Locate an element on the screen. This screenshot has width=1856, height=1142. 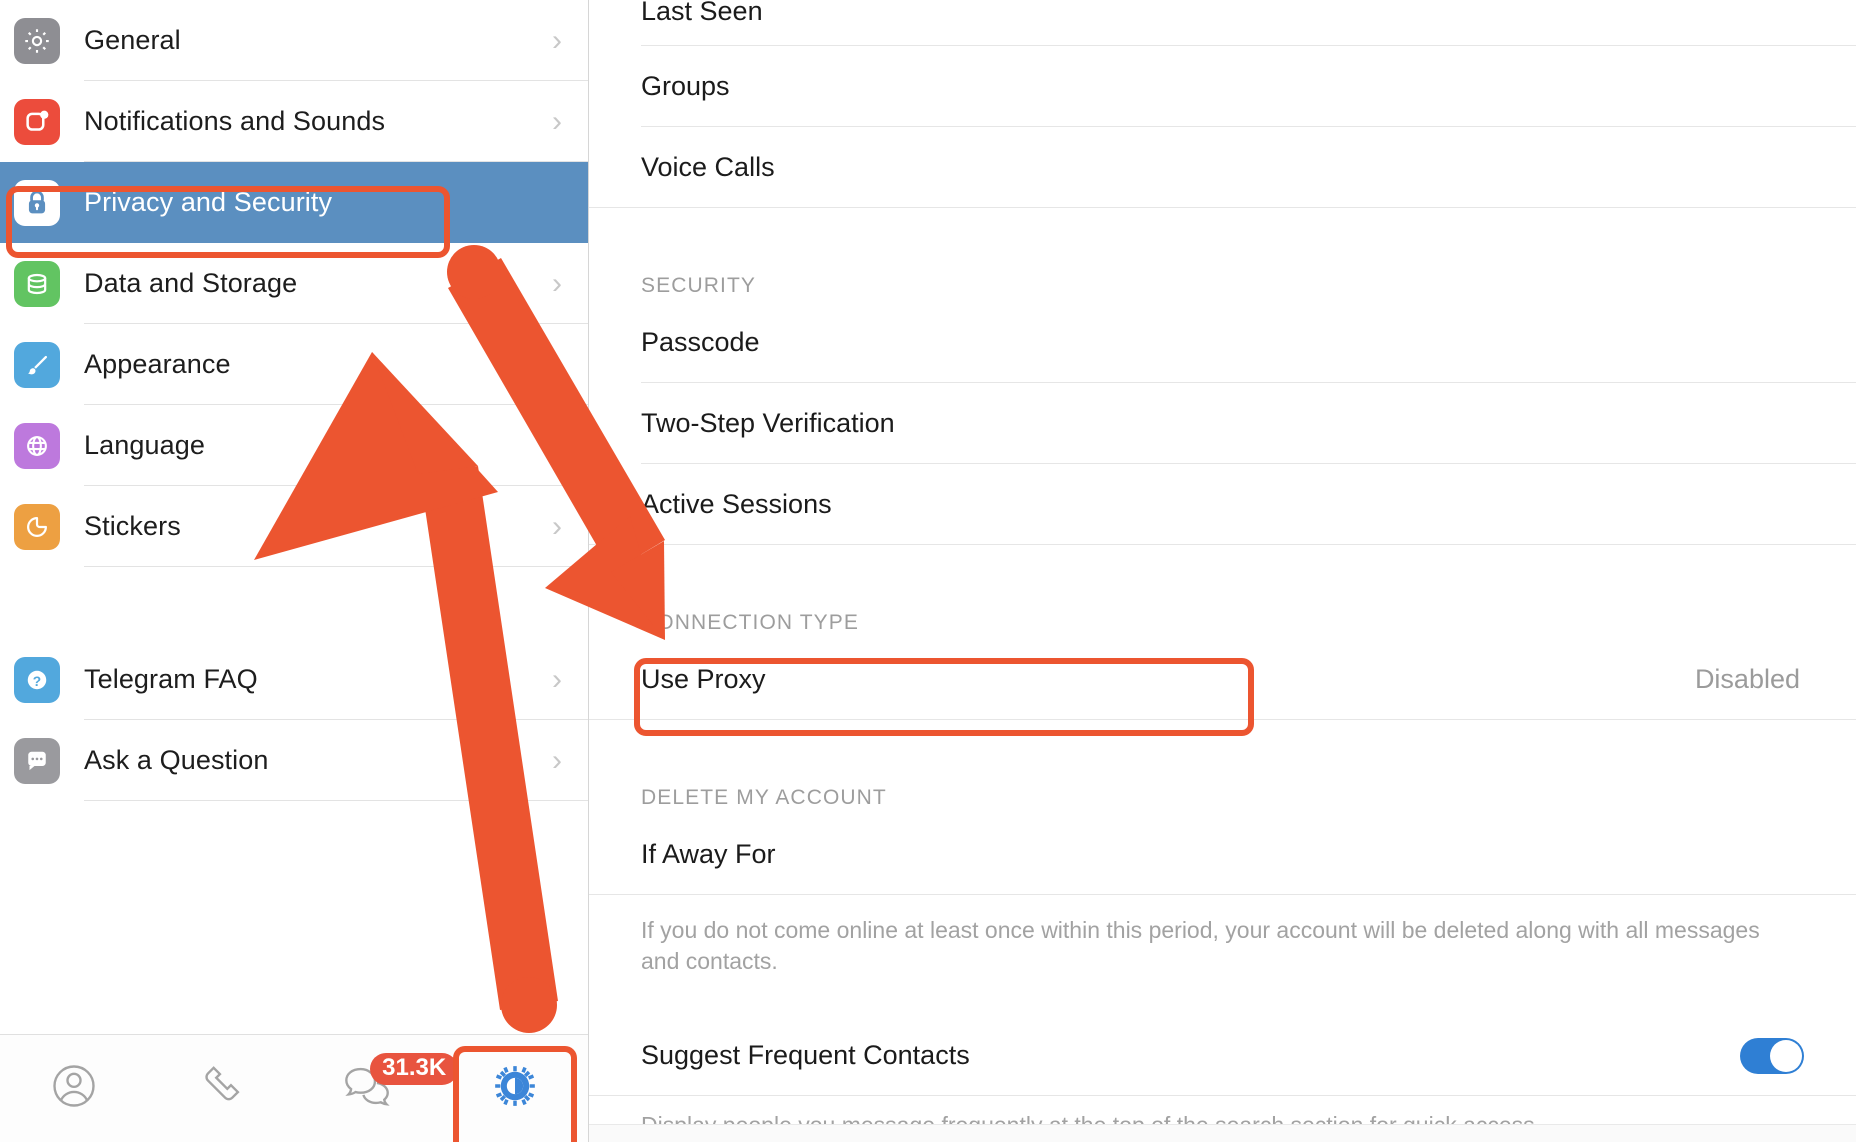
question-mark-icon: ? is located at coordinates (37, 679).